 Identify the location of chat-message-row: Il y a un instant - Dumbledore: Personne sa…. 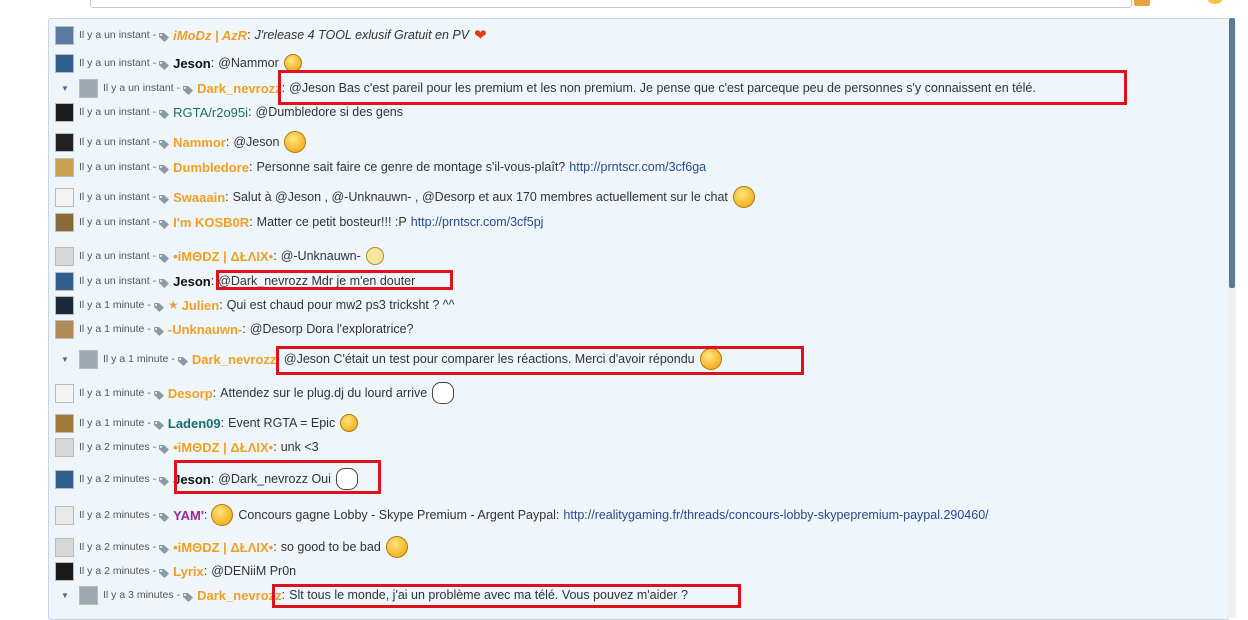
(377, 167).